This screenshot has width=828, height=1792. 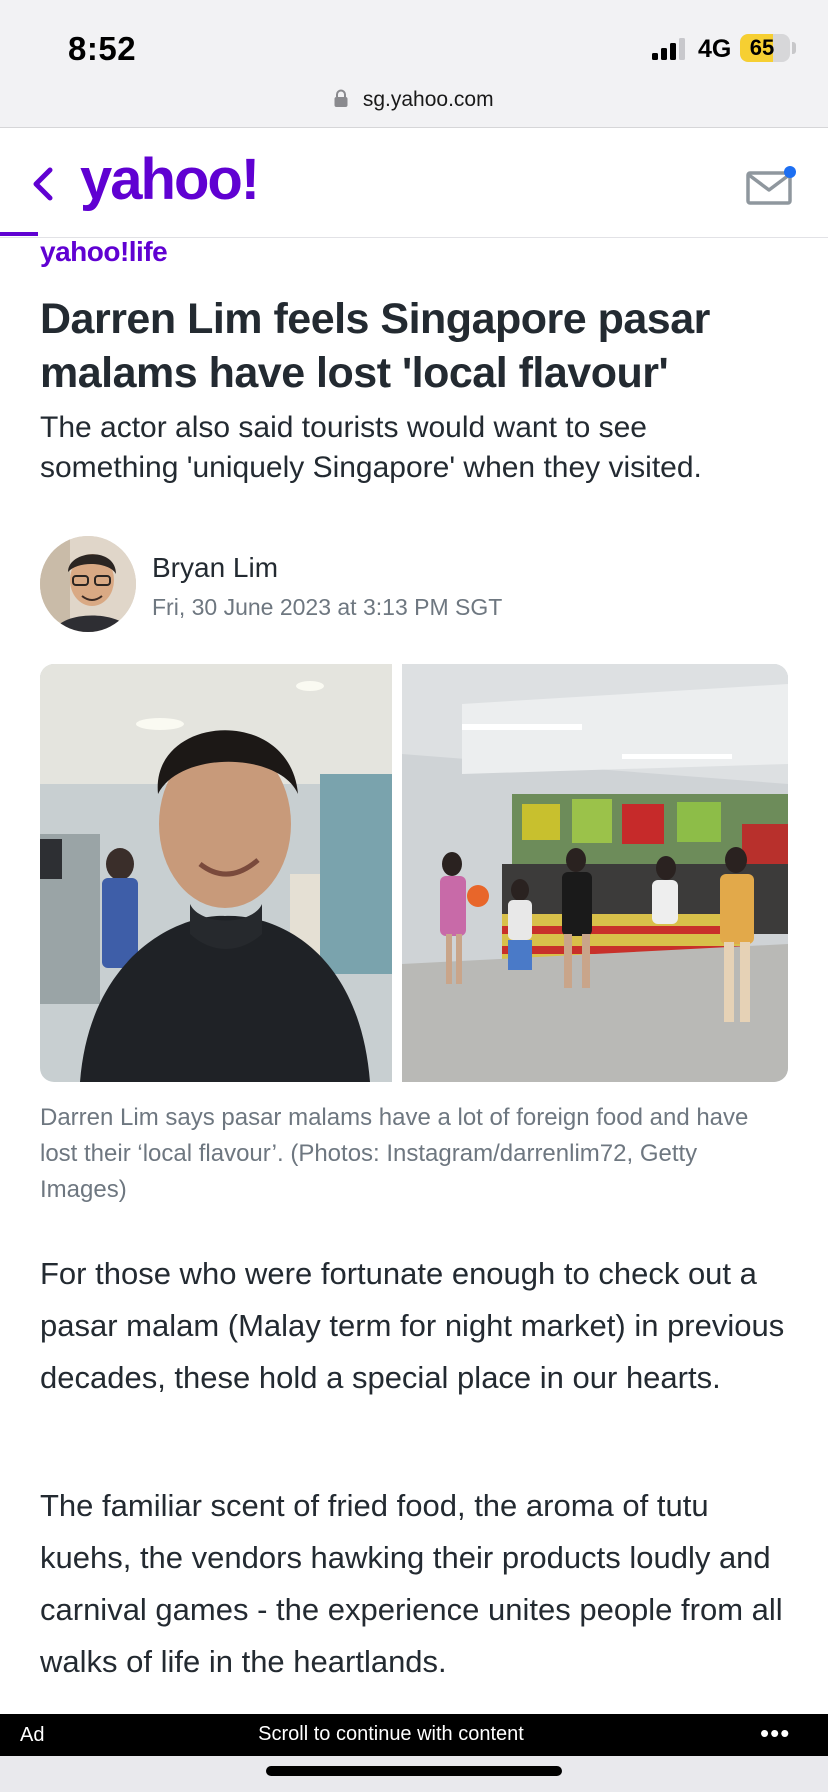 What do you see at coordinates (794, 48) in the screenshot?
I see `battery-cap` at bounding box center [794, 48].